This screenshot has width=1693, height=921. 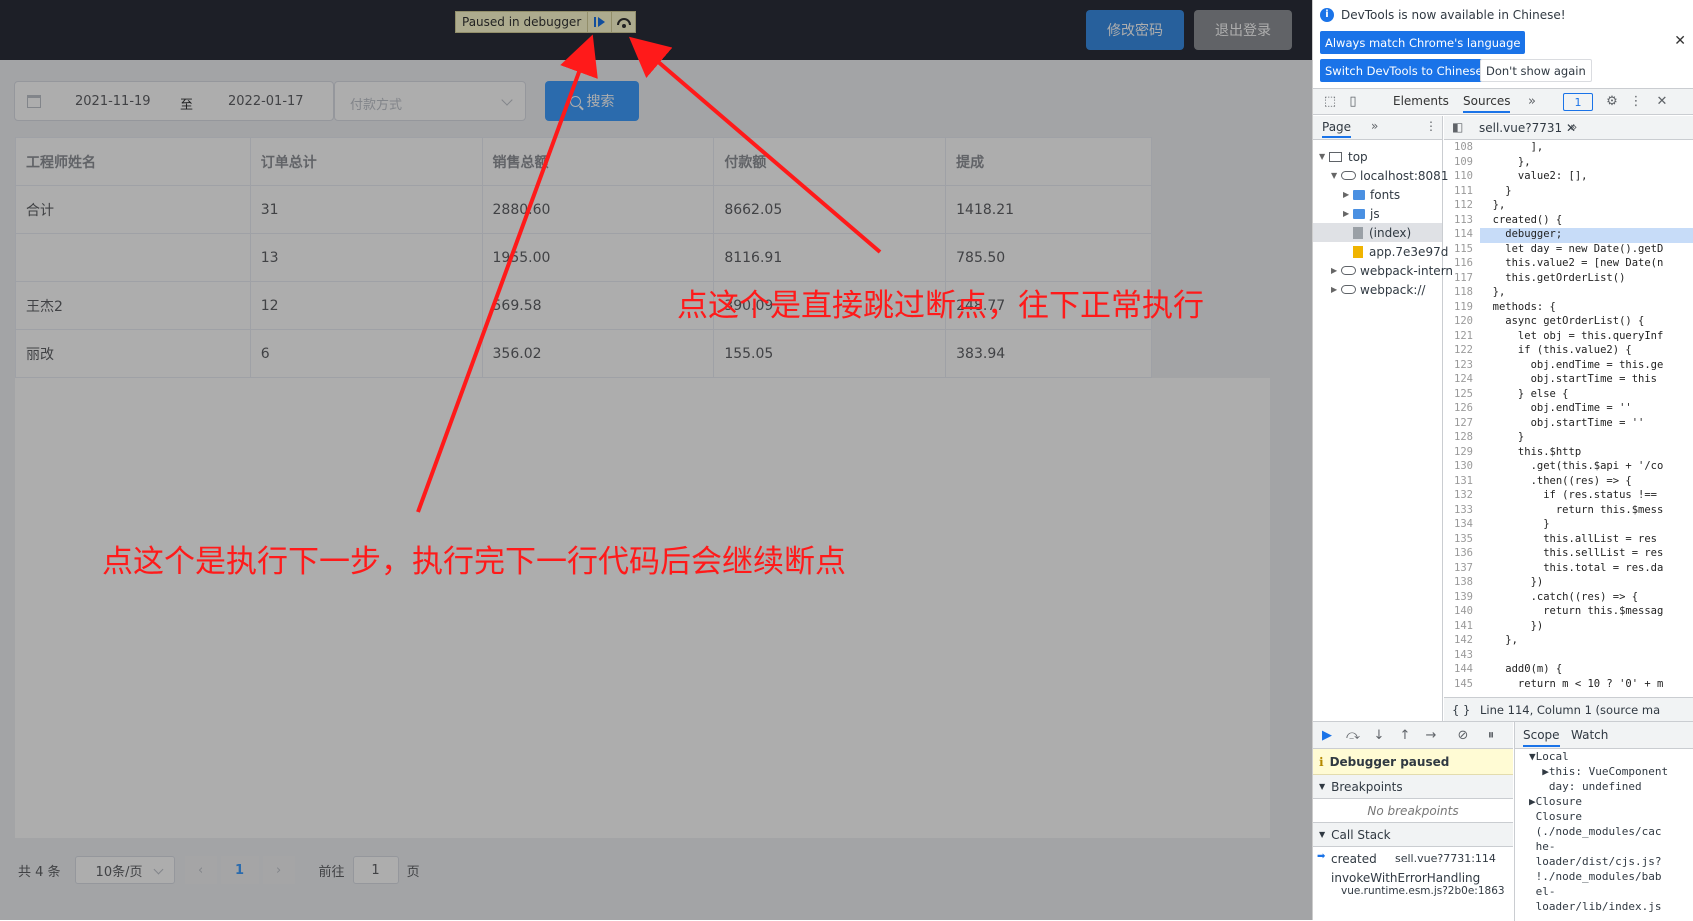 I want to click on code-line: 121 let obj = this.queryInf, so click(x=1568, y=337).